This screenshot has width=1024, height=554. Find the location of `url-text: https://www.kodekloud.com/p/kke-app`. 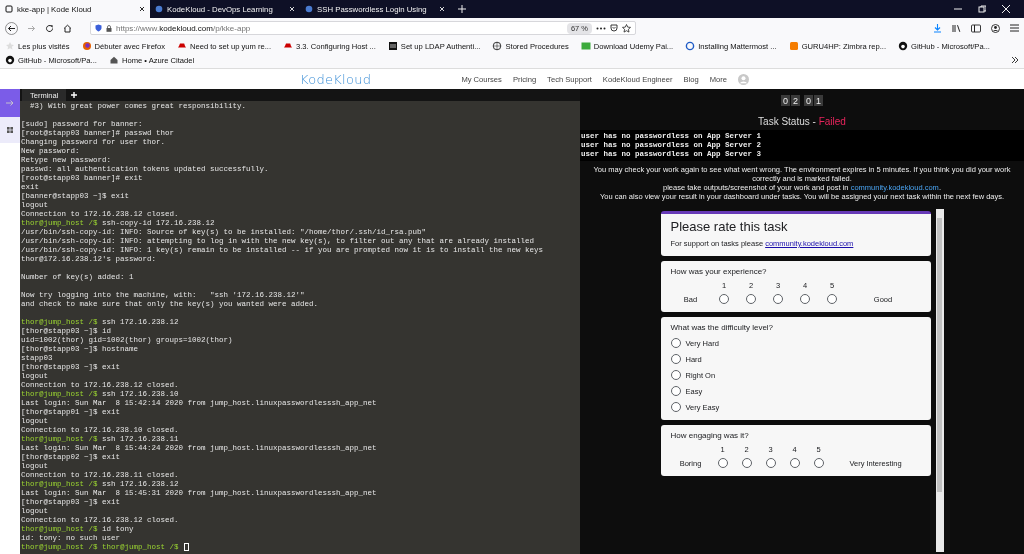

url-text: https://www.kodekloud.com/p/kke-app is located at coordinates (339, 28).